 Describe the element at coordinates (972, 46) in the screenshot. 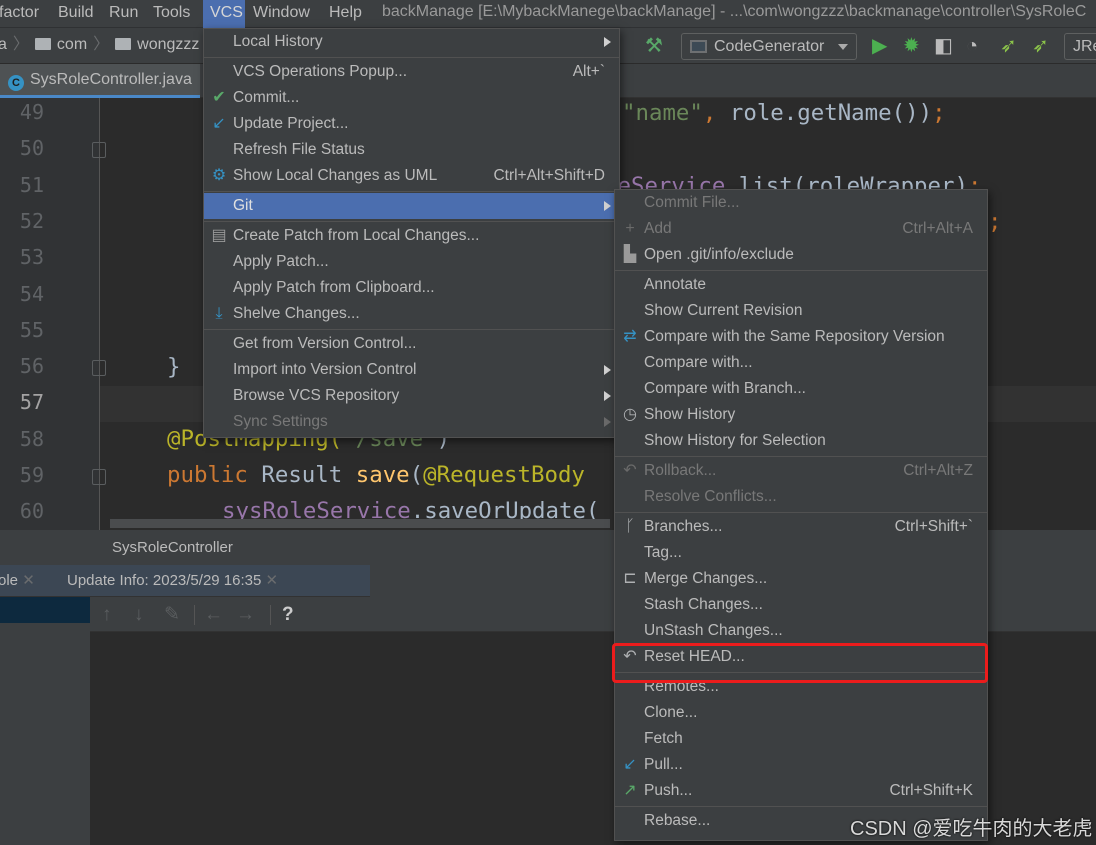

I see `profile-icon: ◔` at that location.